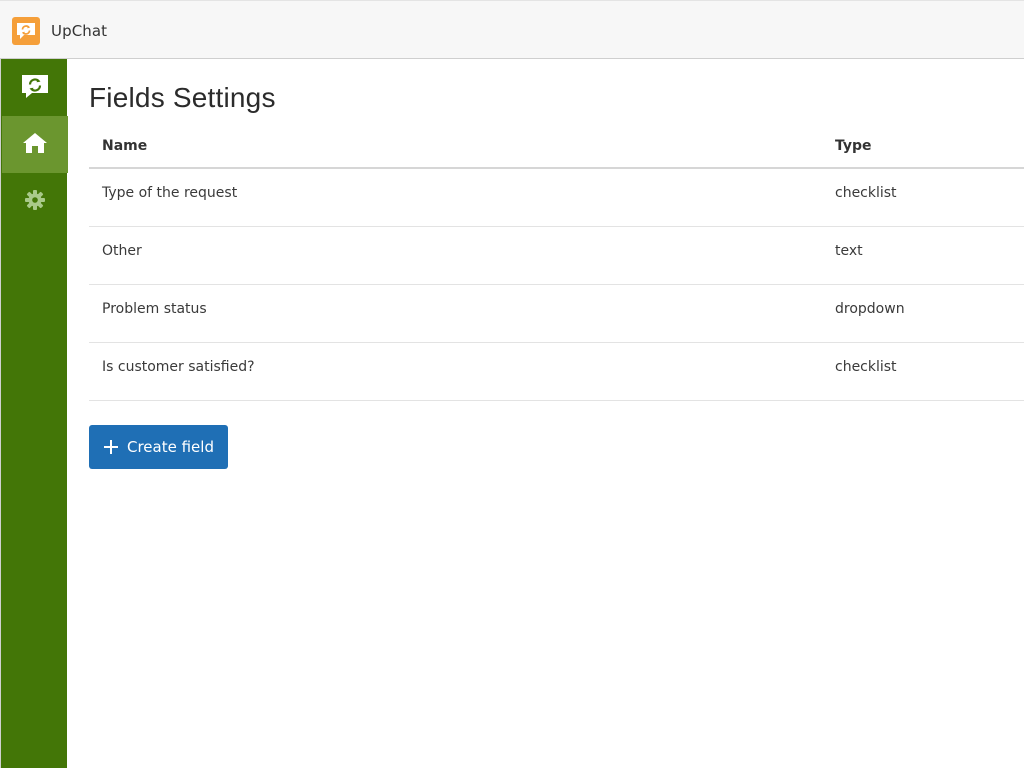 This screenshot has width=1024, height=768. I want to click on sidebar, so click(34, 413).